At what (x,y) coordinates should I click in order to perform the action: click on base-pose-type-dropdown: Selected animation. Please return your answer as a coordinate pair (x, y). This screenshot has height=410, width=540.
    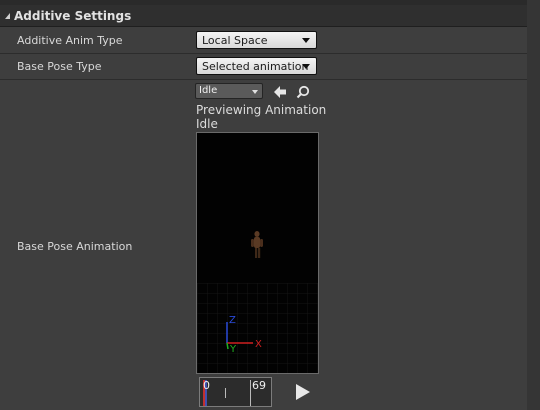
    Looking at the image, I should click on (256, 66).